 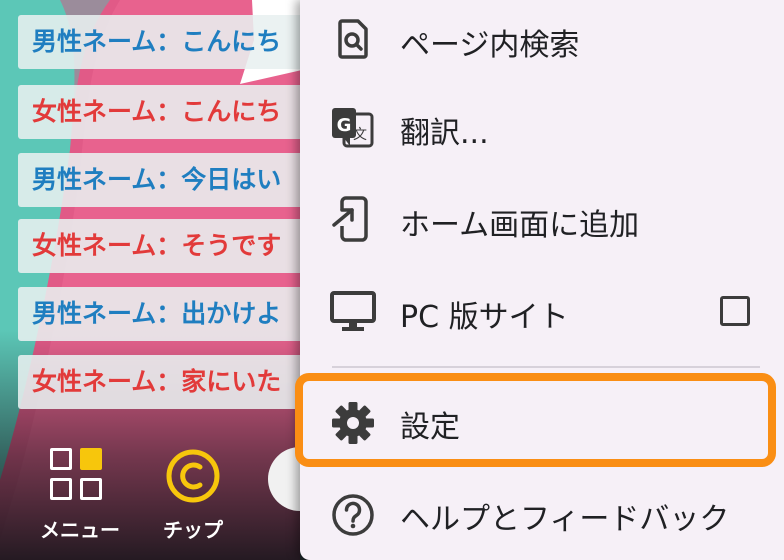 I want to click on menu-item-label: ホーム画面に追加, so click(x=520, y=225).